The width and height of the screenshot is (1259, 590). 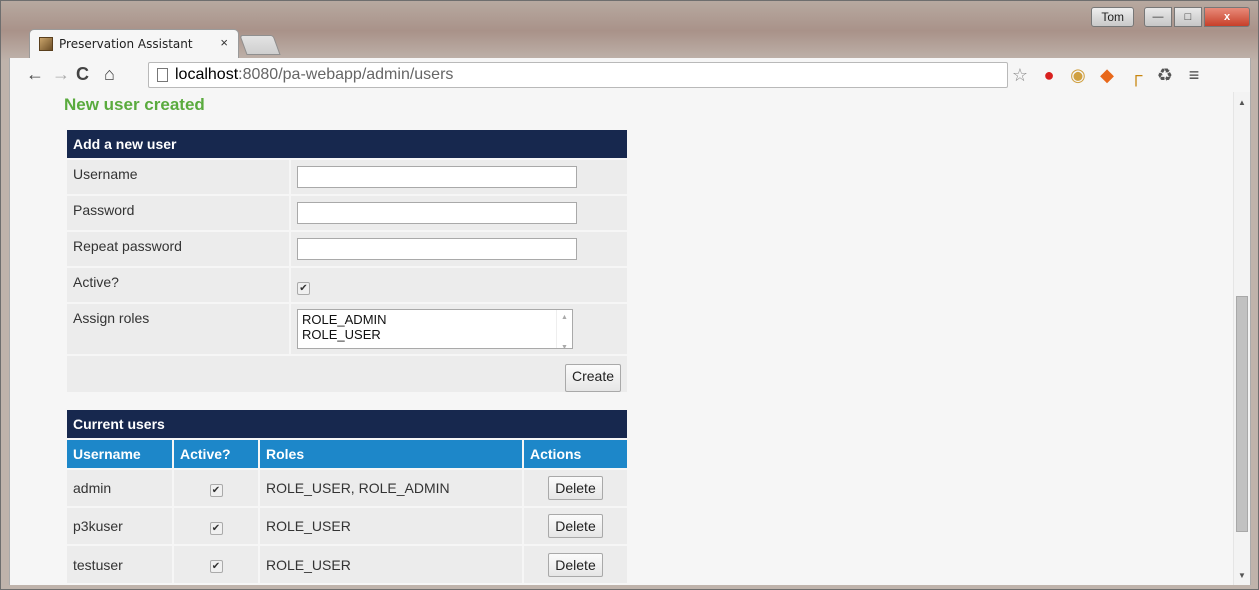 What do you see at coordinates (347, 284) in the screenshot?
I see `active-row: Active? ✔` at bounding box center [347, 284].